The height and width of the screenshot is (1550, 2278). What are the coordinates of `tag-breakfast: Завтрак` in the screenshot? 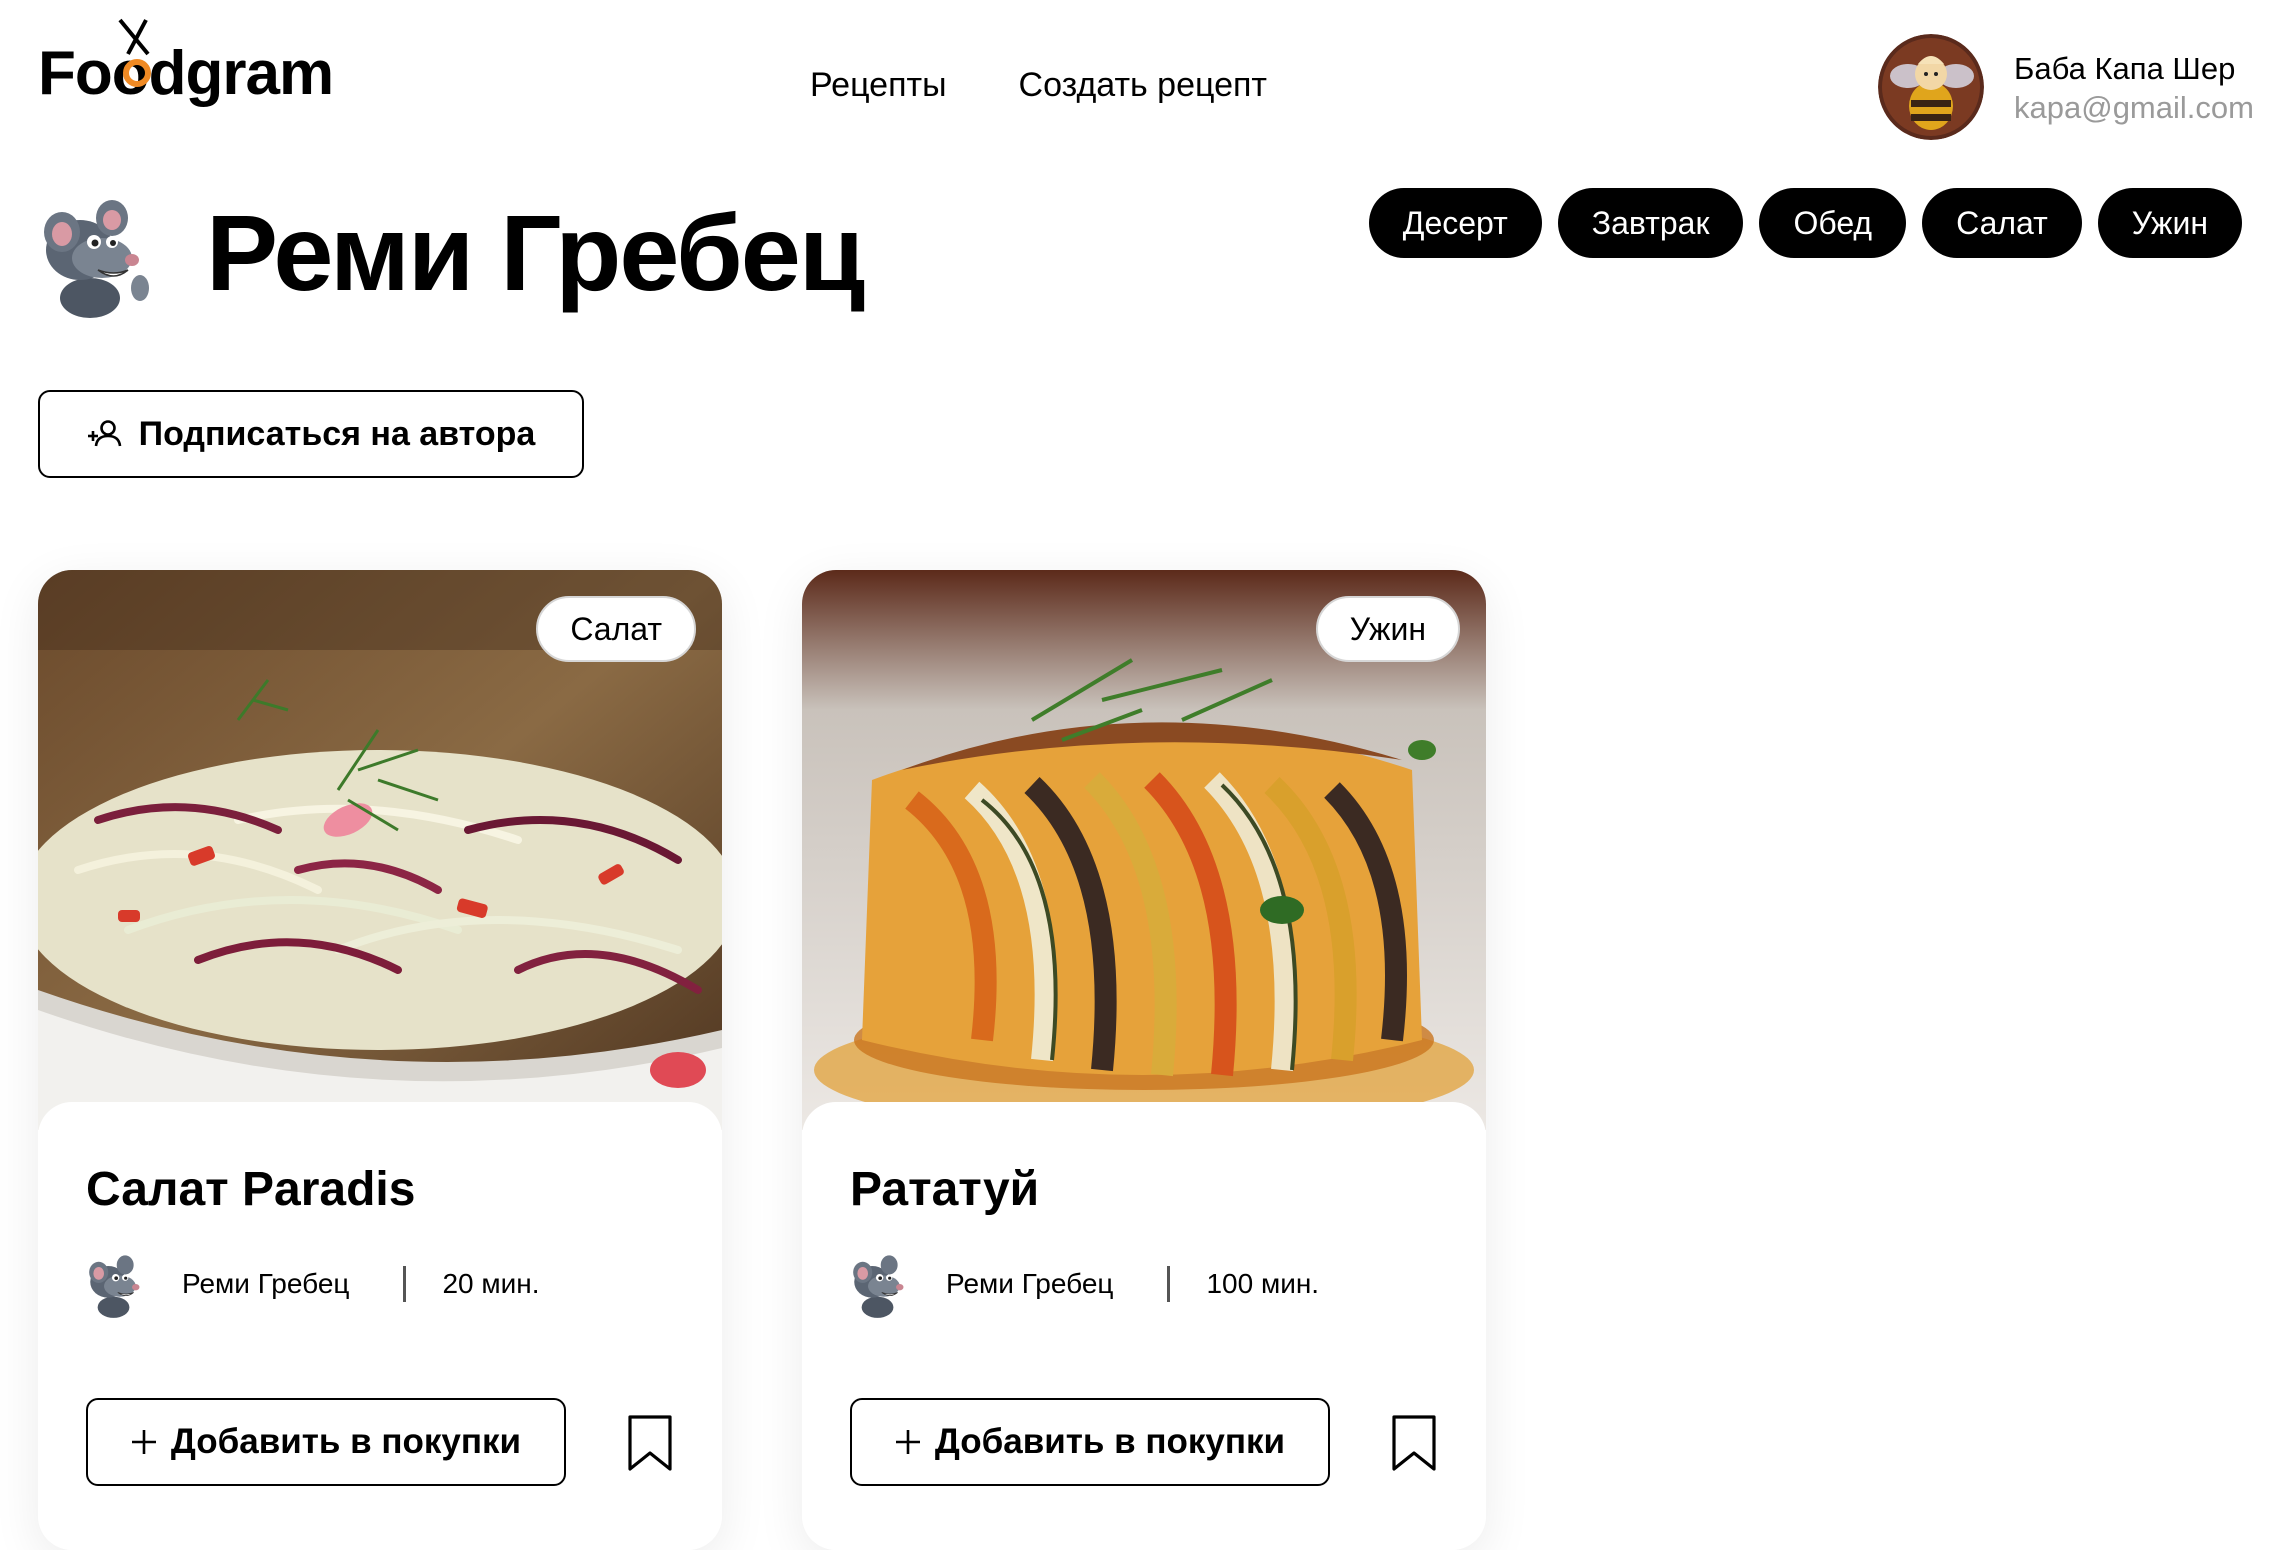 It's located at (1650, 223).